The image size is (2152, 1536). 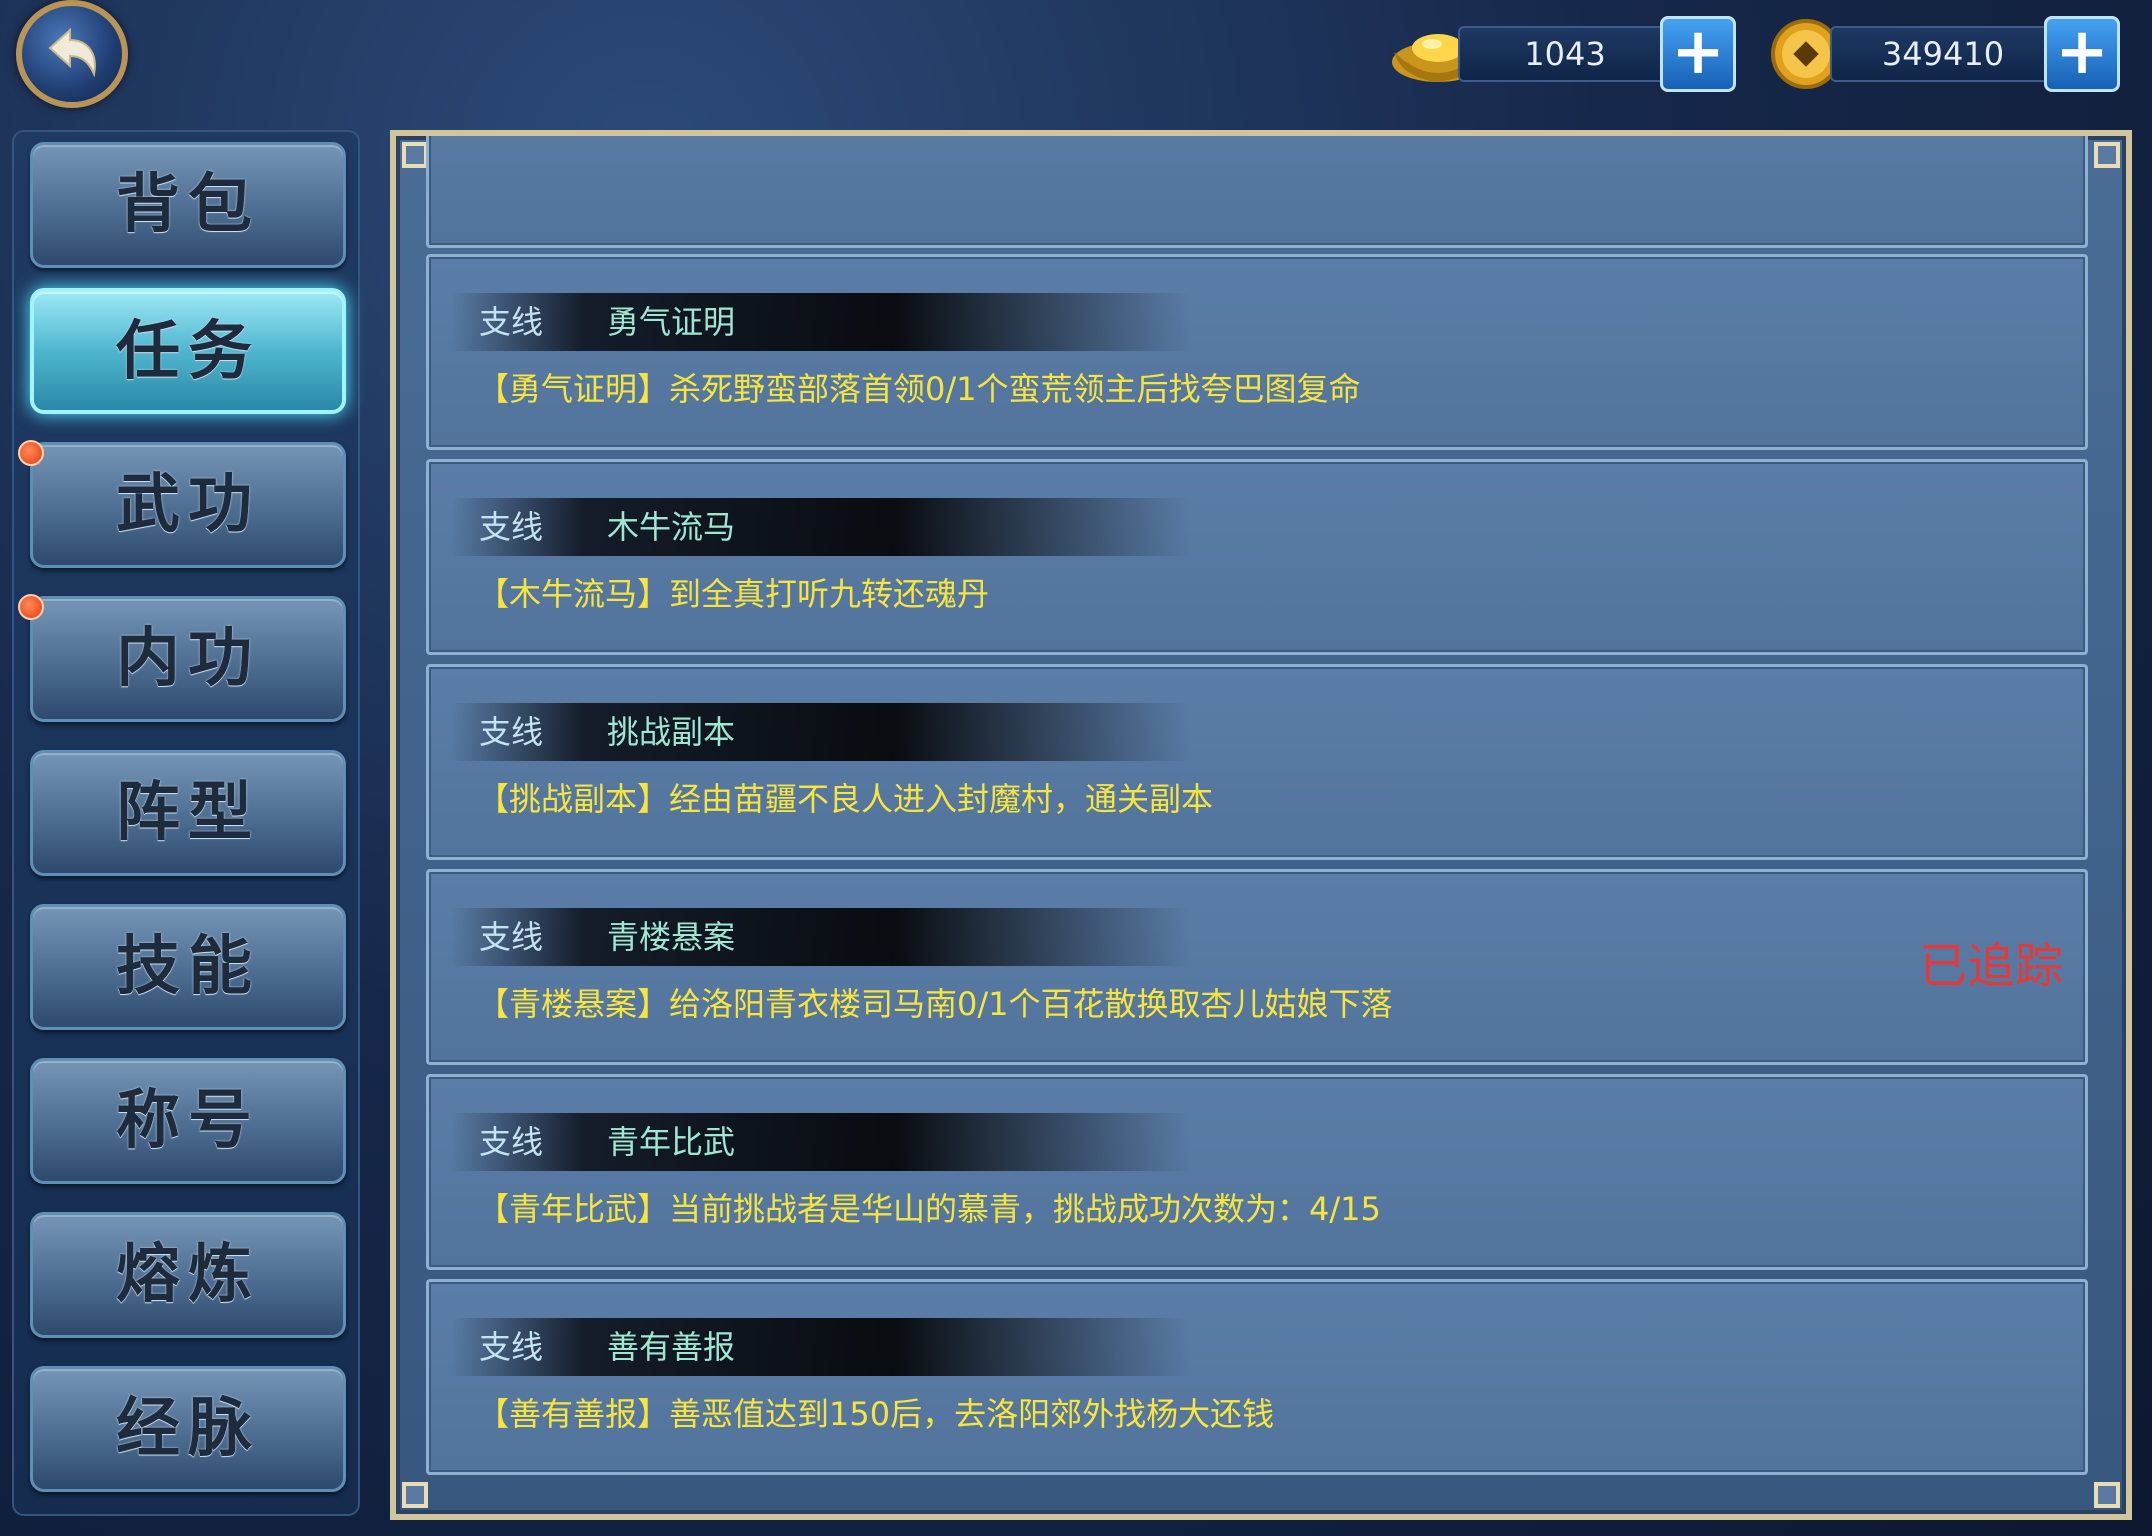 I want to click on task-item: 支线 勇气证明 【勇气证明】杀死野蛮部落首领0/1个蛮荒领主后找夸巴图复命, so click(x=1257, y=352).